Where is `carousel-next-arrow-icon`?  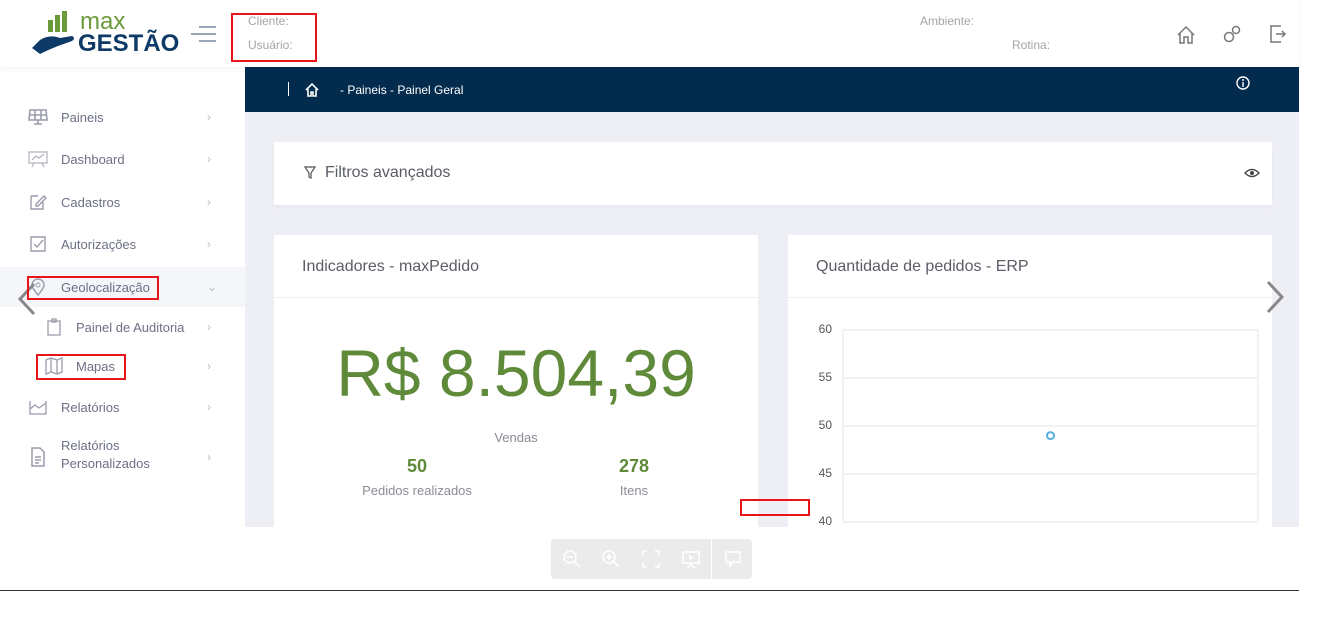
carousel-next-arrow-icon is located at coordinates (1275, 297).